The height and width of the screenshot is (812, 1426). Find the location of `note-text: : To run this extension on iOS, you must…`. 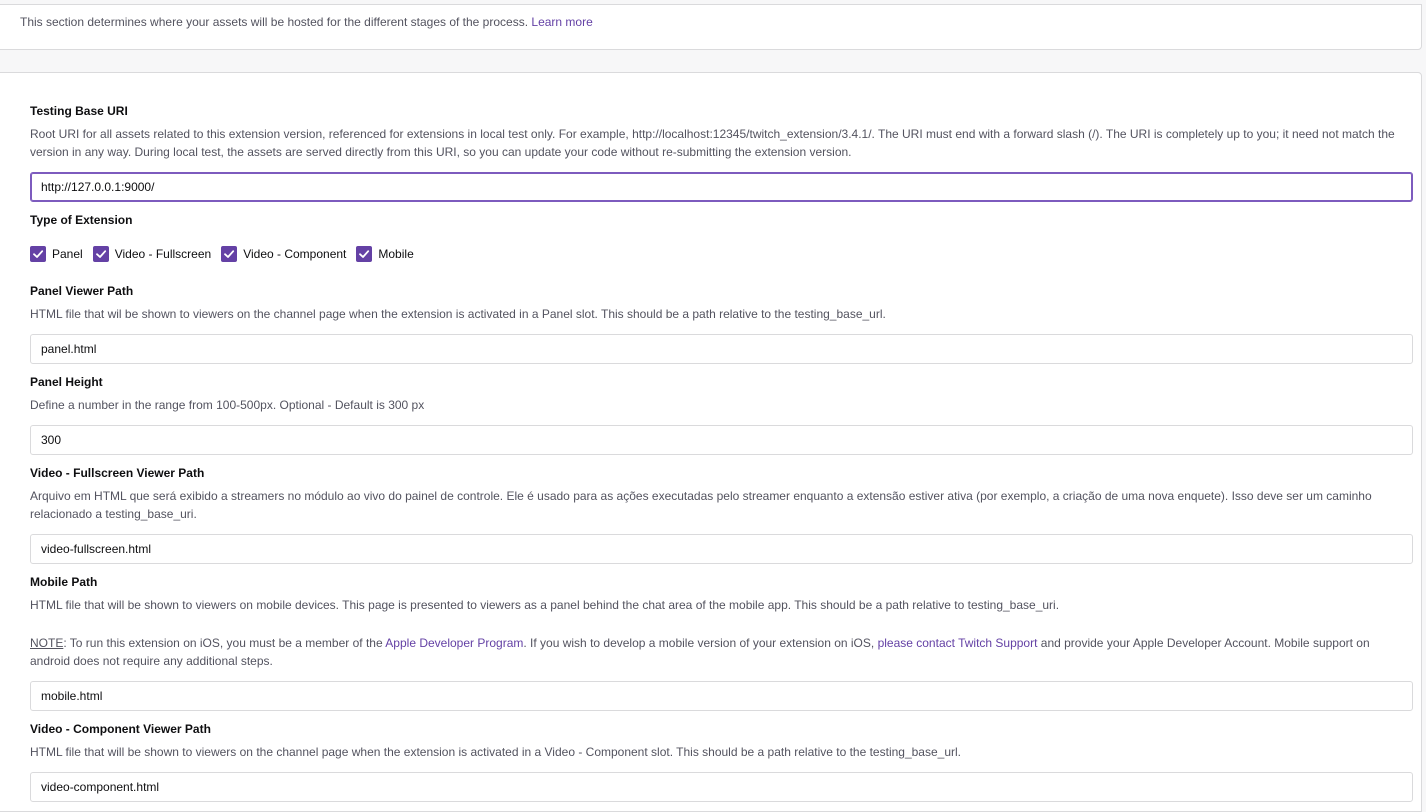

note-text: : To run this extension on iOS, you must… is located at coordinates (224, 643).